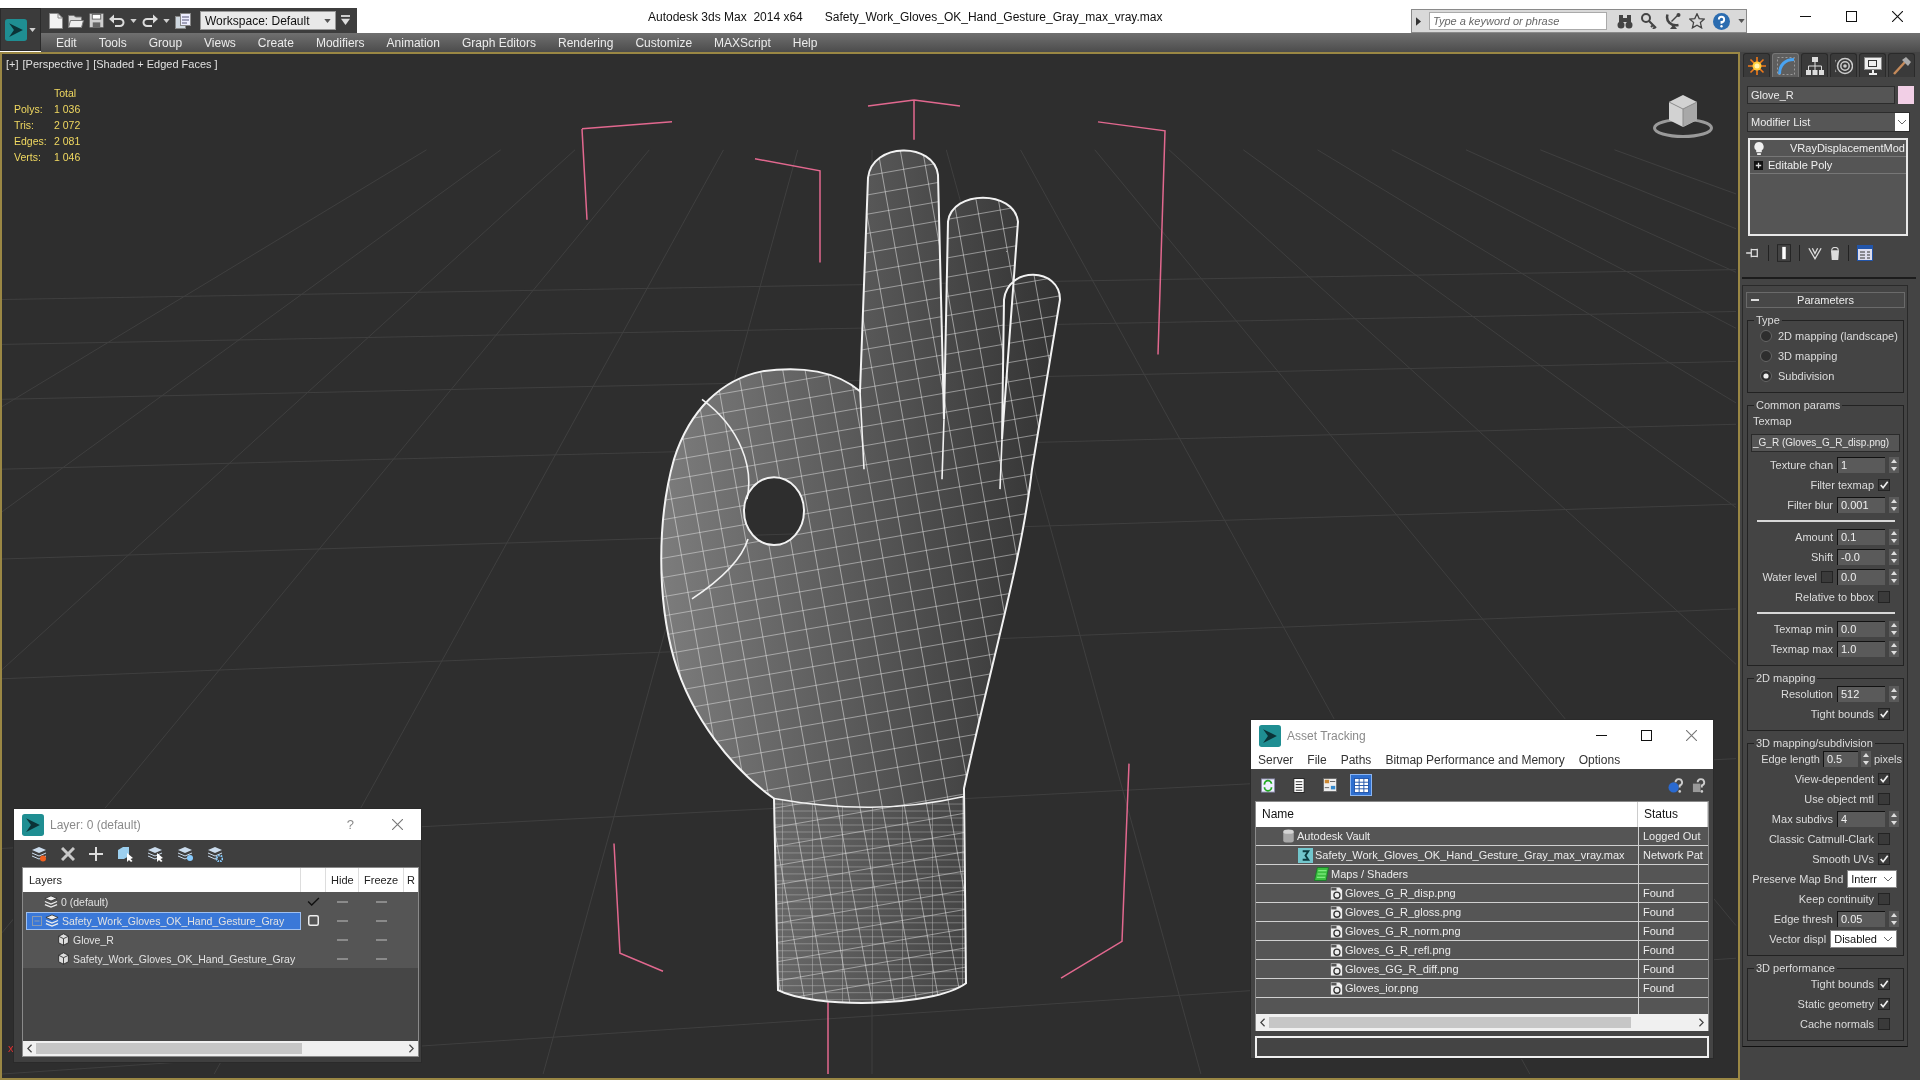 The image size is (1920, 1080). I want to click on plus-icon, so click(96, 853).